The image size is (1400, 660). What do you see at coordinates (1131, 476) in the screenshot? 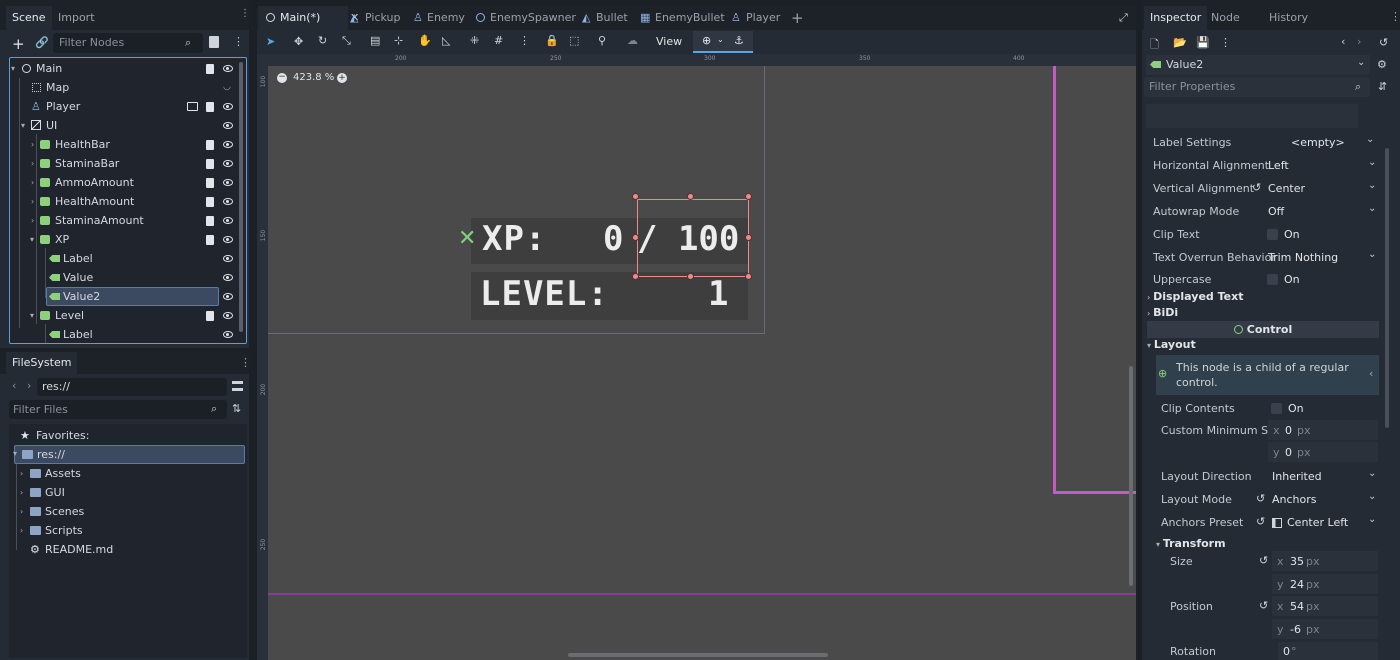
I see `viewport-scrollbar-v` at bounding box center [1131, 476].